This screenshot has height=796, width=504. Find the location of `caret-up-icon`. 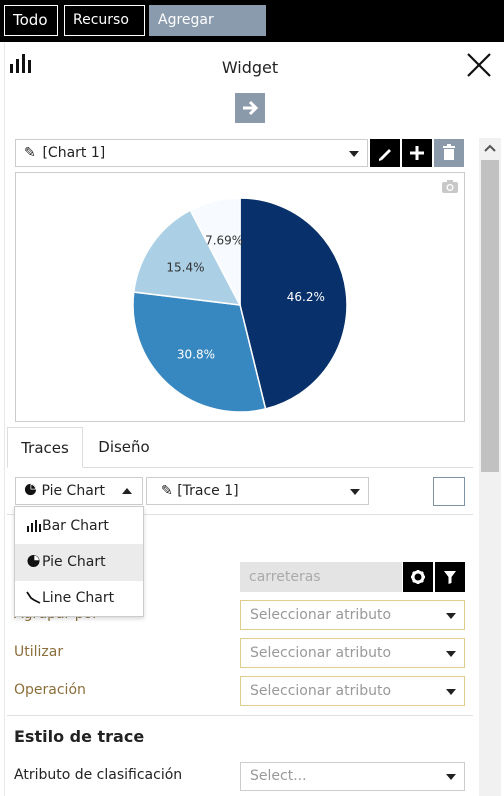

caret-up-icon is located at coordinates (127, 491).